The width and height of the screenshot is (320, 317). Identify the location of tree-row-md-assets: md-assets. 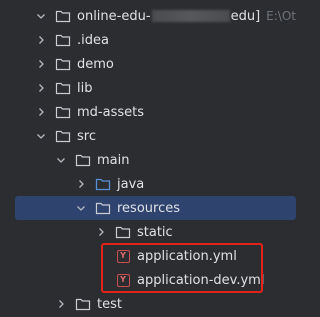
(148, 112).